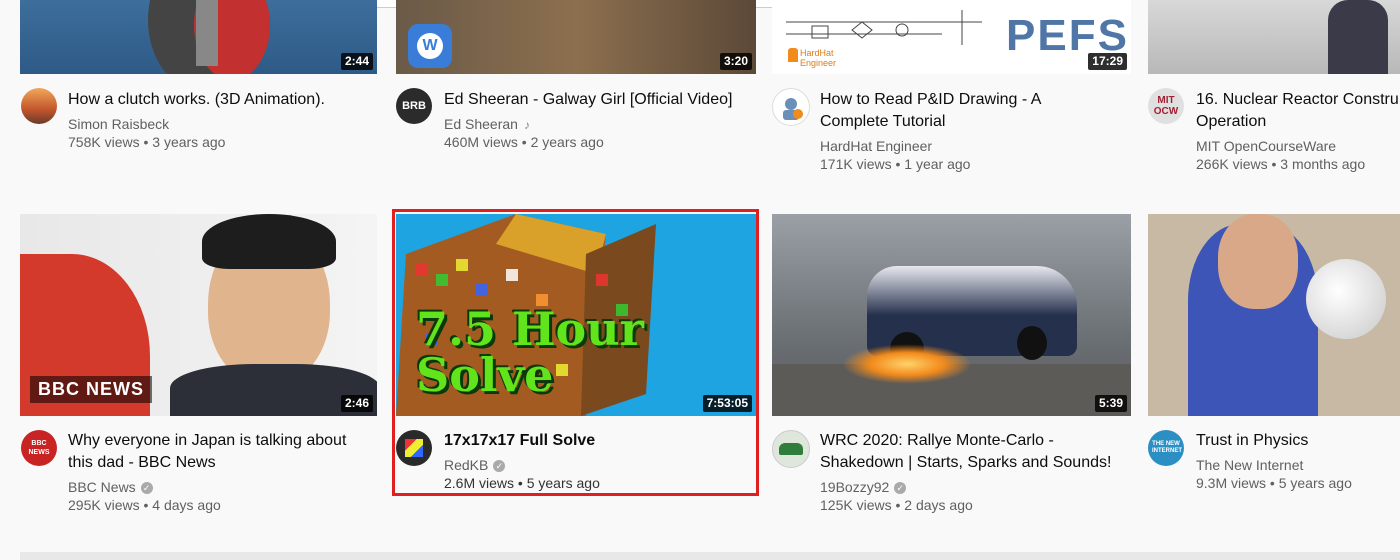 The width and height of the screenshot is (1400, 560). I want to click on cube-avatar-icon, so click(414, 448).